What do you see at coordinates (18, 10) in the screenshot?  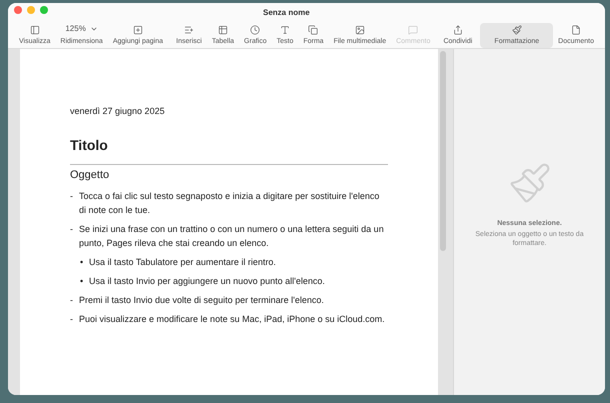 I see `close-button` at bounding box center [18, 10].